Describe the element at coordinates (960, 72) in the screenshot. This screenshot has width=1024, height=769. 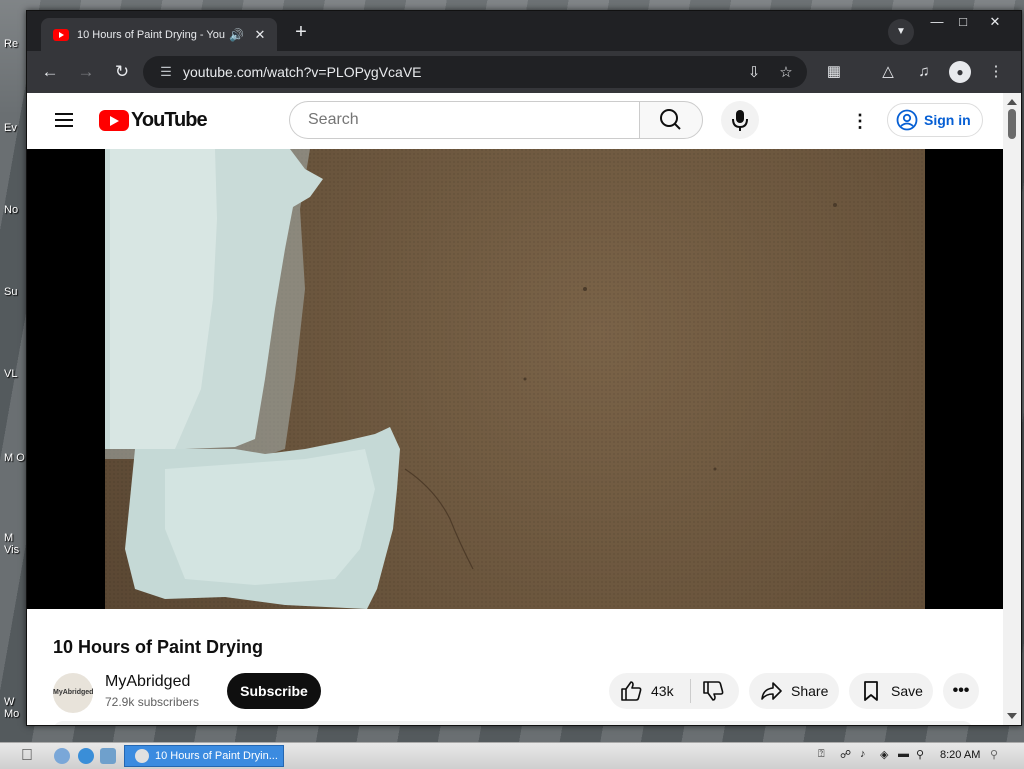
I see `profile-avatar-icon: ●` at that location.